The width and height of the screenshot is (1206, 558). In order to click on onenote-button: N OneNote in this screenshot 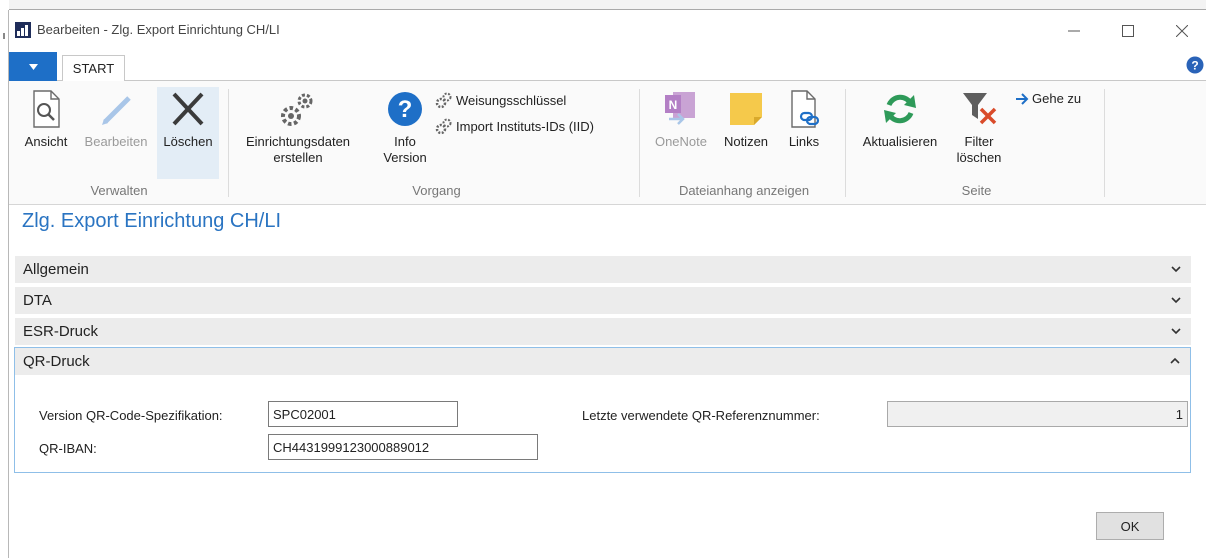, I will do `click(681, 119)`.